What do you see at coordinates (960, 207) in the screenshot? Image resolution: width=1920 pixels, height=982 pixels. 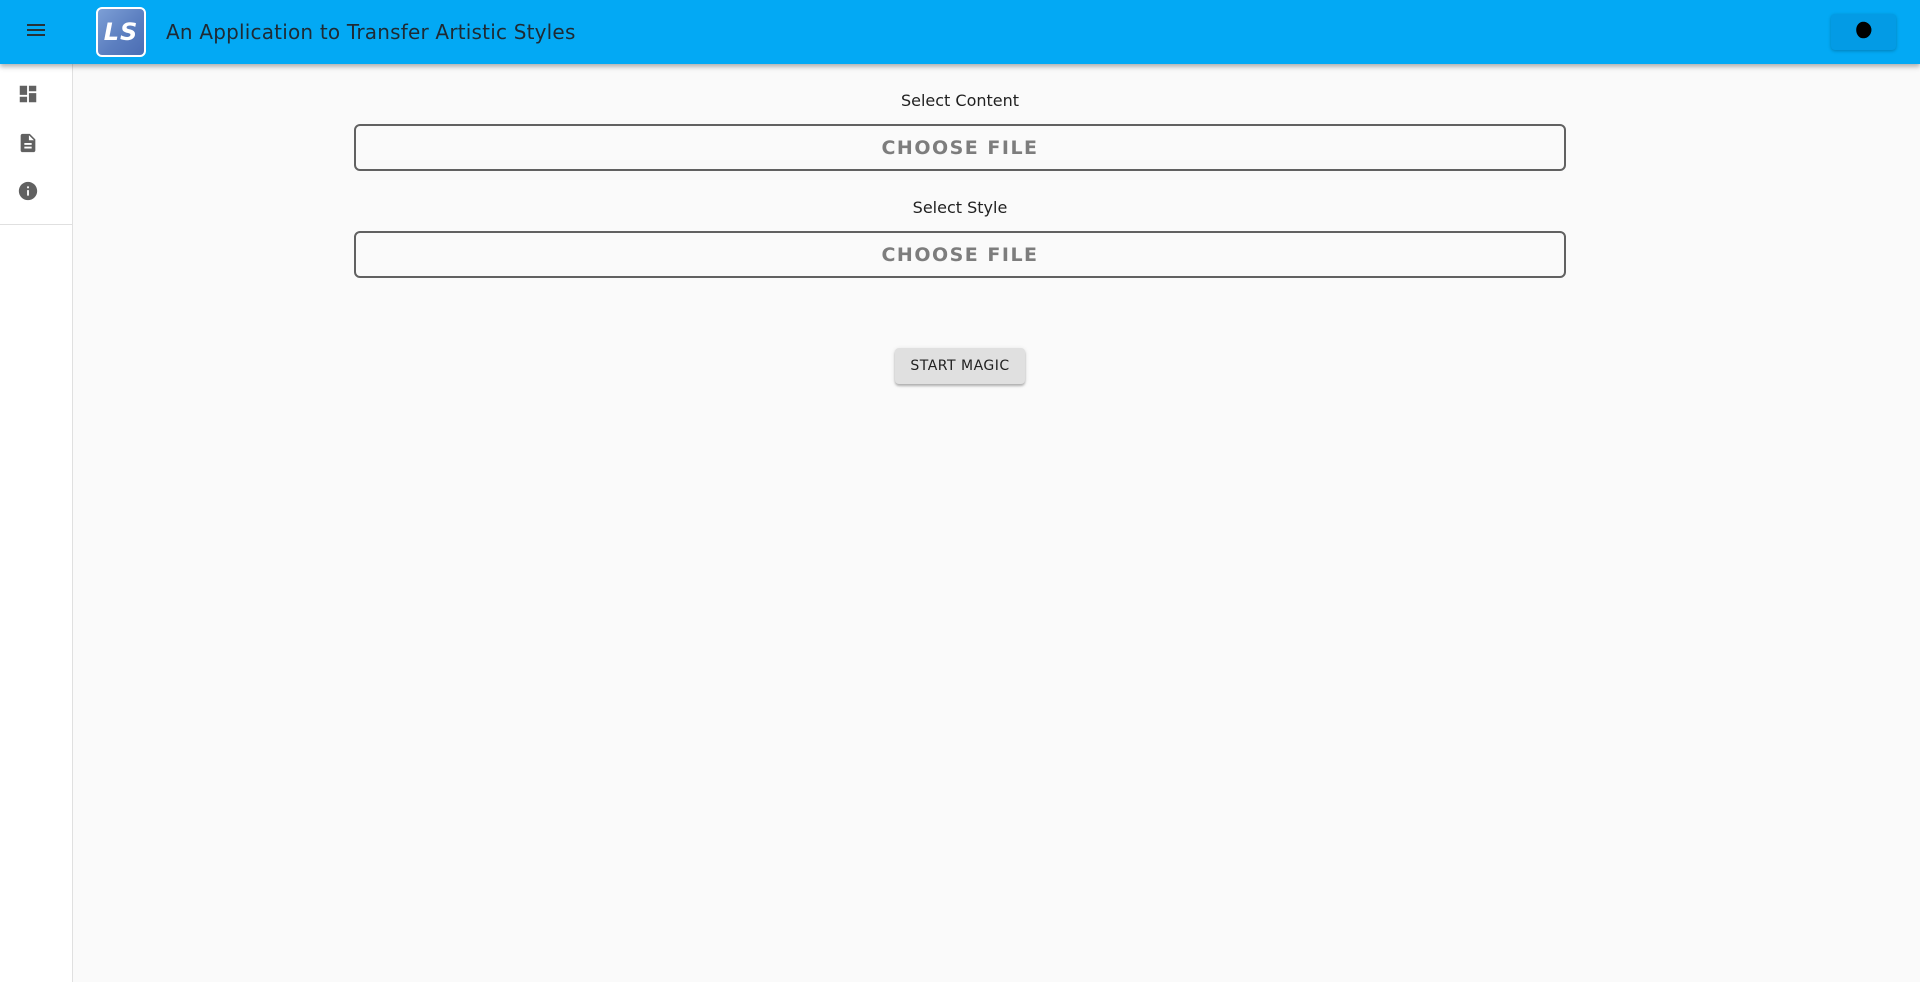 I see `style-label: Select Style` at bounding box center [960, 207].